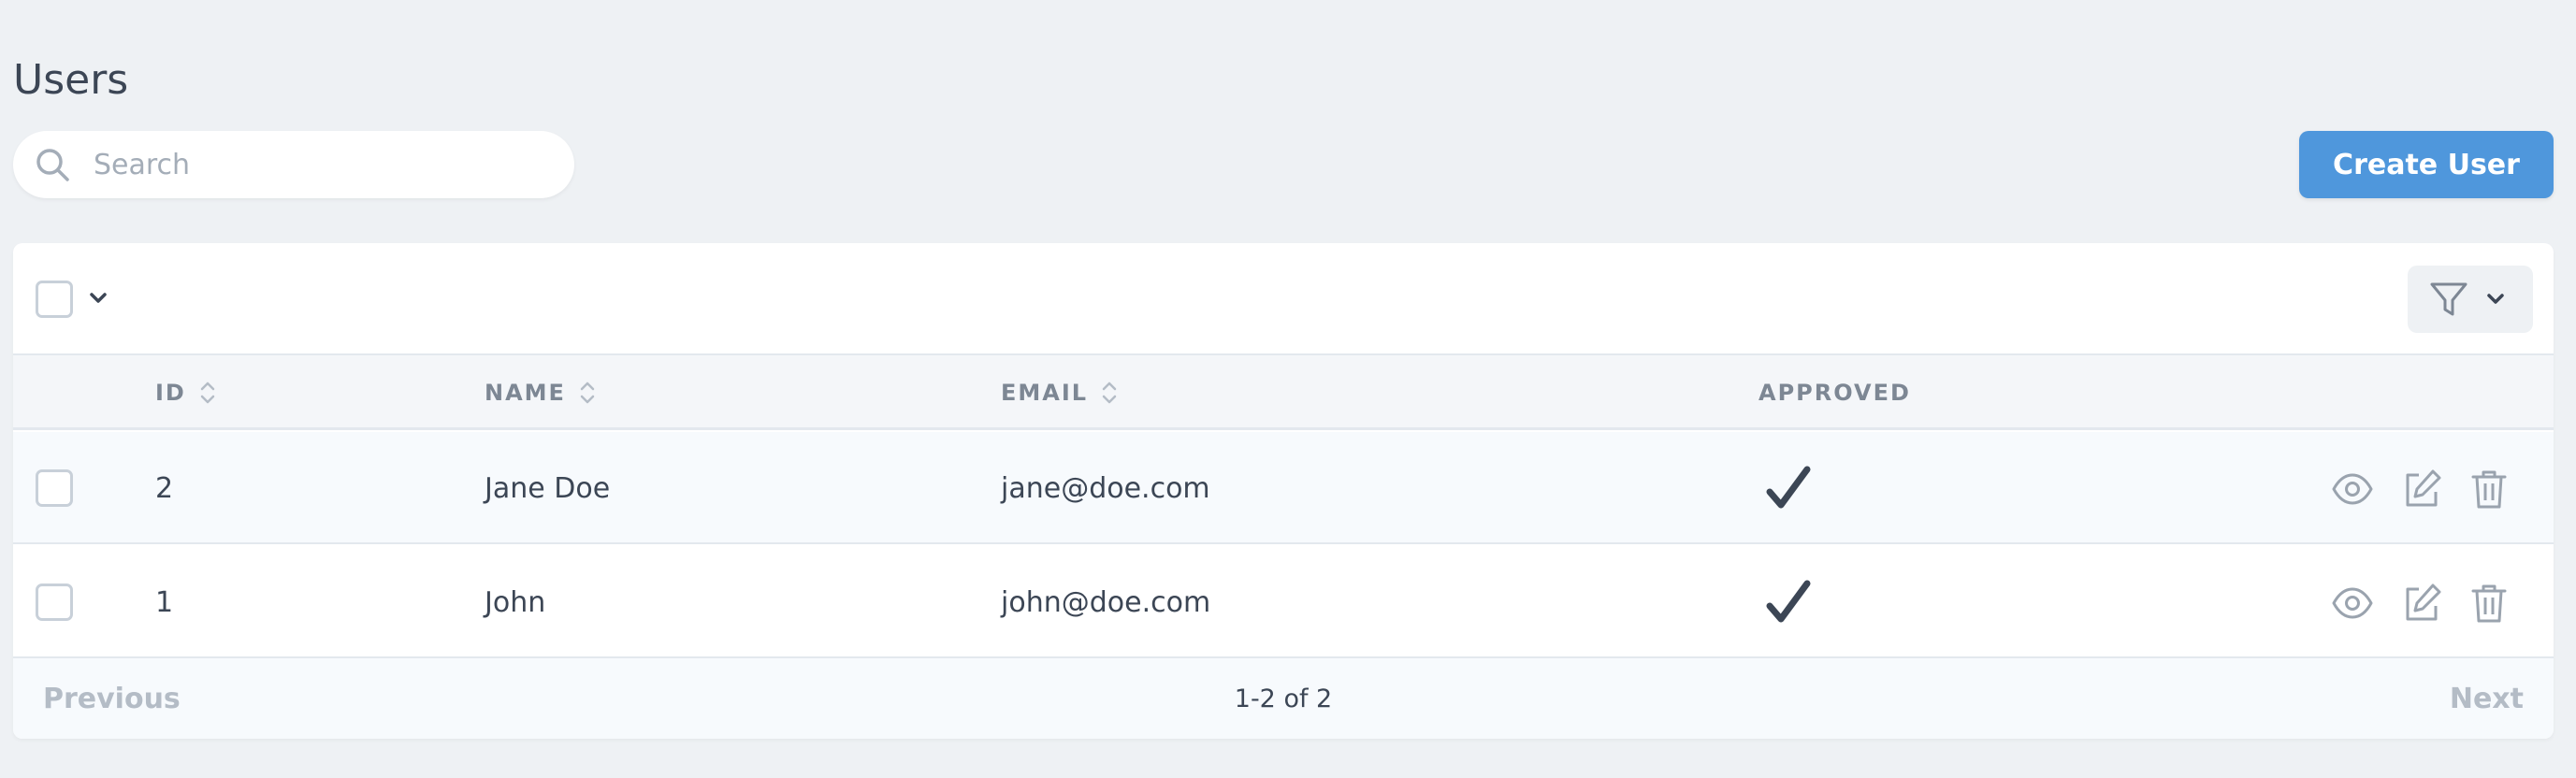 This screenshot has width=2576, height=778. I want to click on cell-email: jane@doe.com, so click(1105, 488).